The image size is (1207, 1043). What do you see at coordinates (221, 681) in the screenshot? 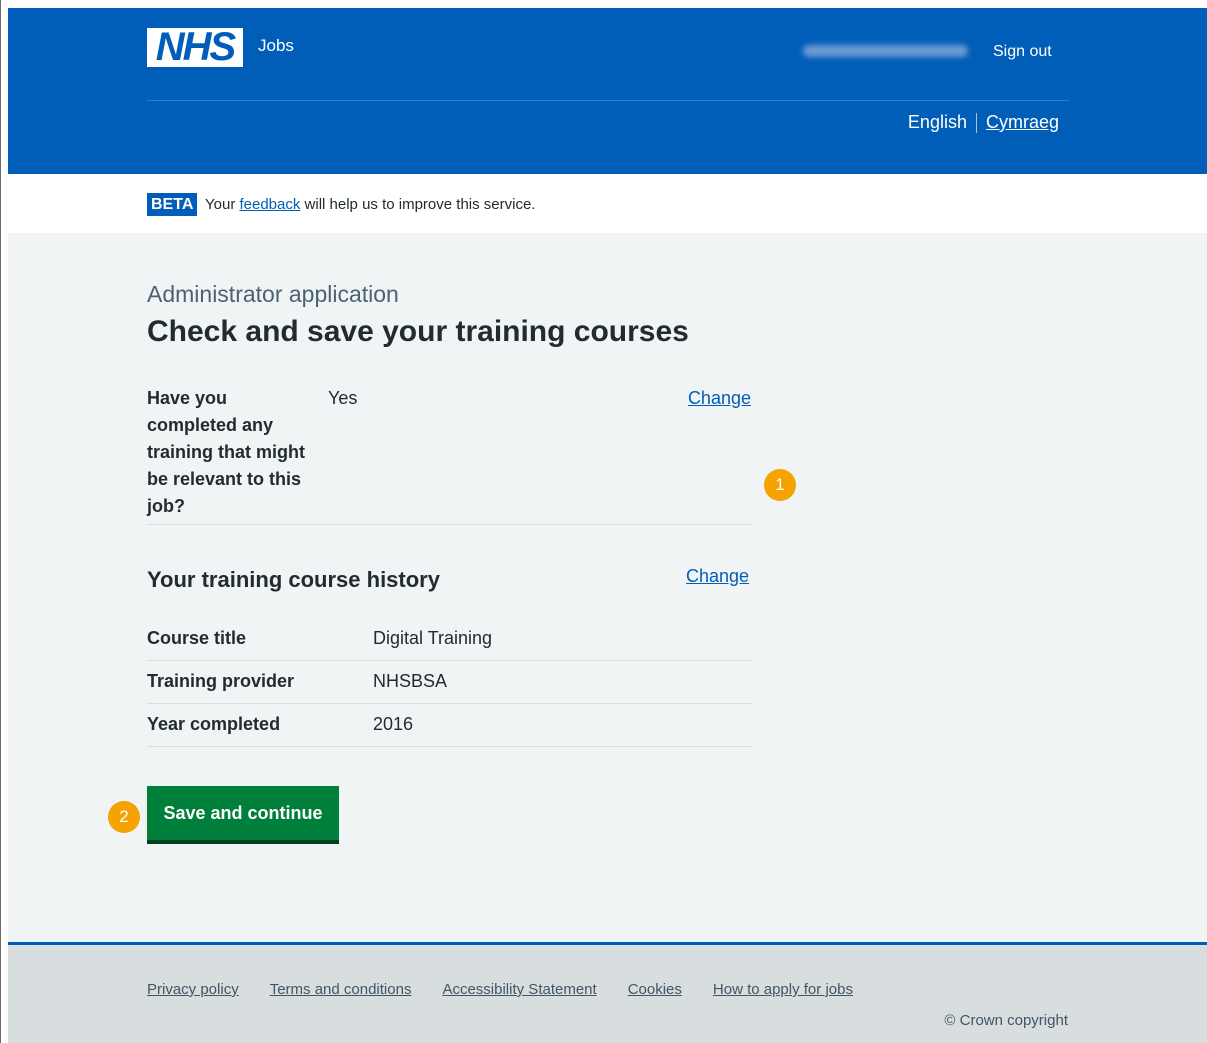
I see `summary-key: Training provider` at bounding box center [221, 681].